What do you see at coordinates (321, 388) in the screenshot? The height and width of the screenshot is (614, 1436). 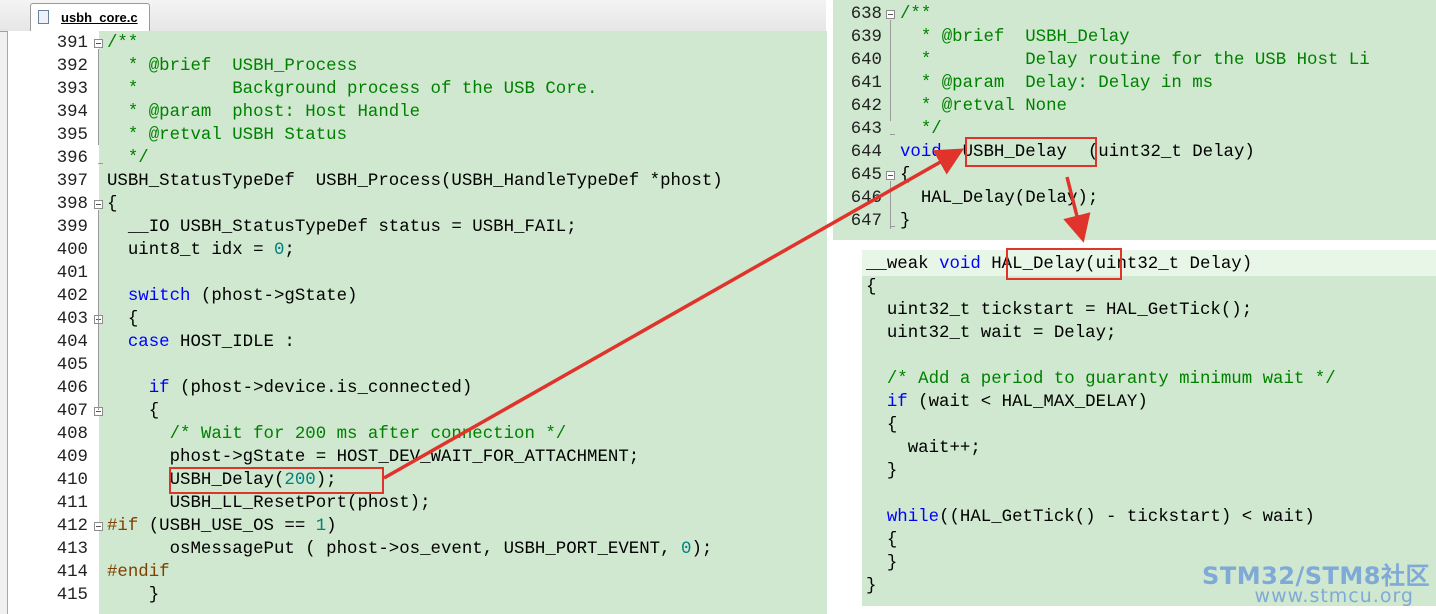 I see `code-token: (phost->device.is_connected)` at bounding box center [321, 388].